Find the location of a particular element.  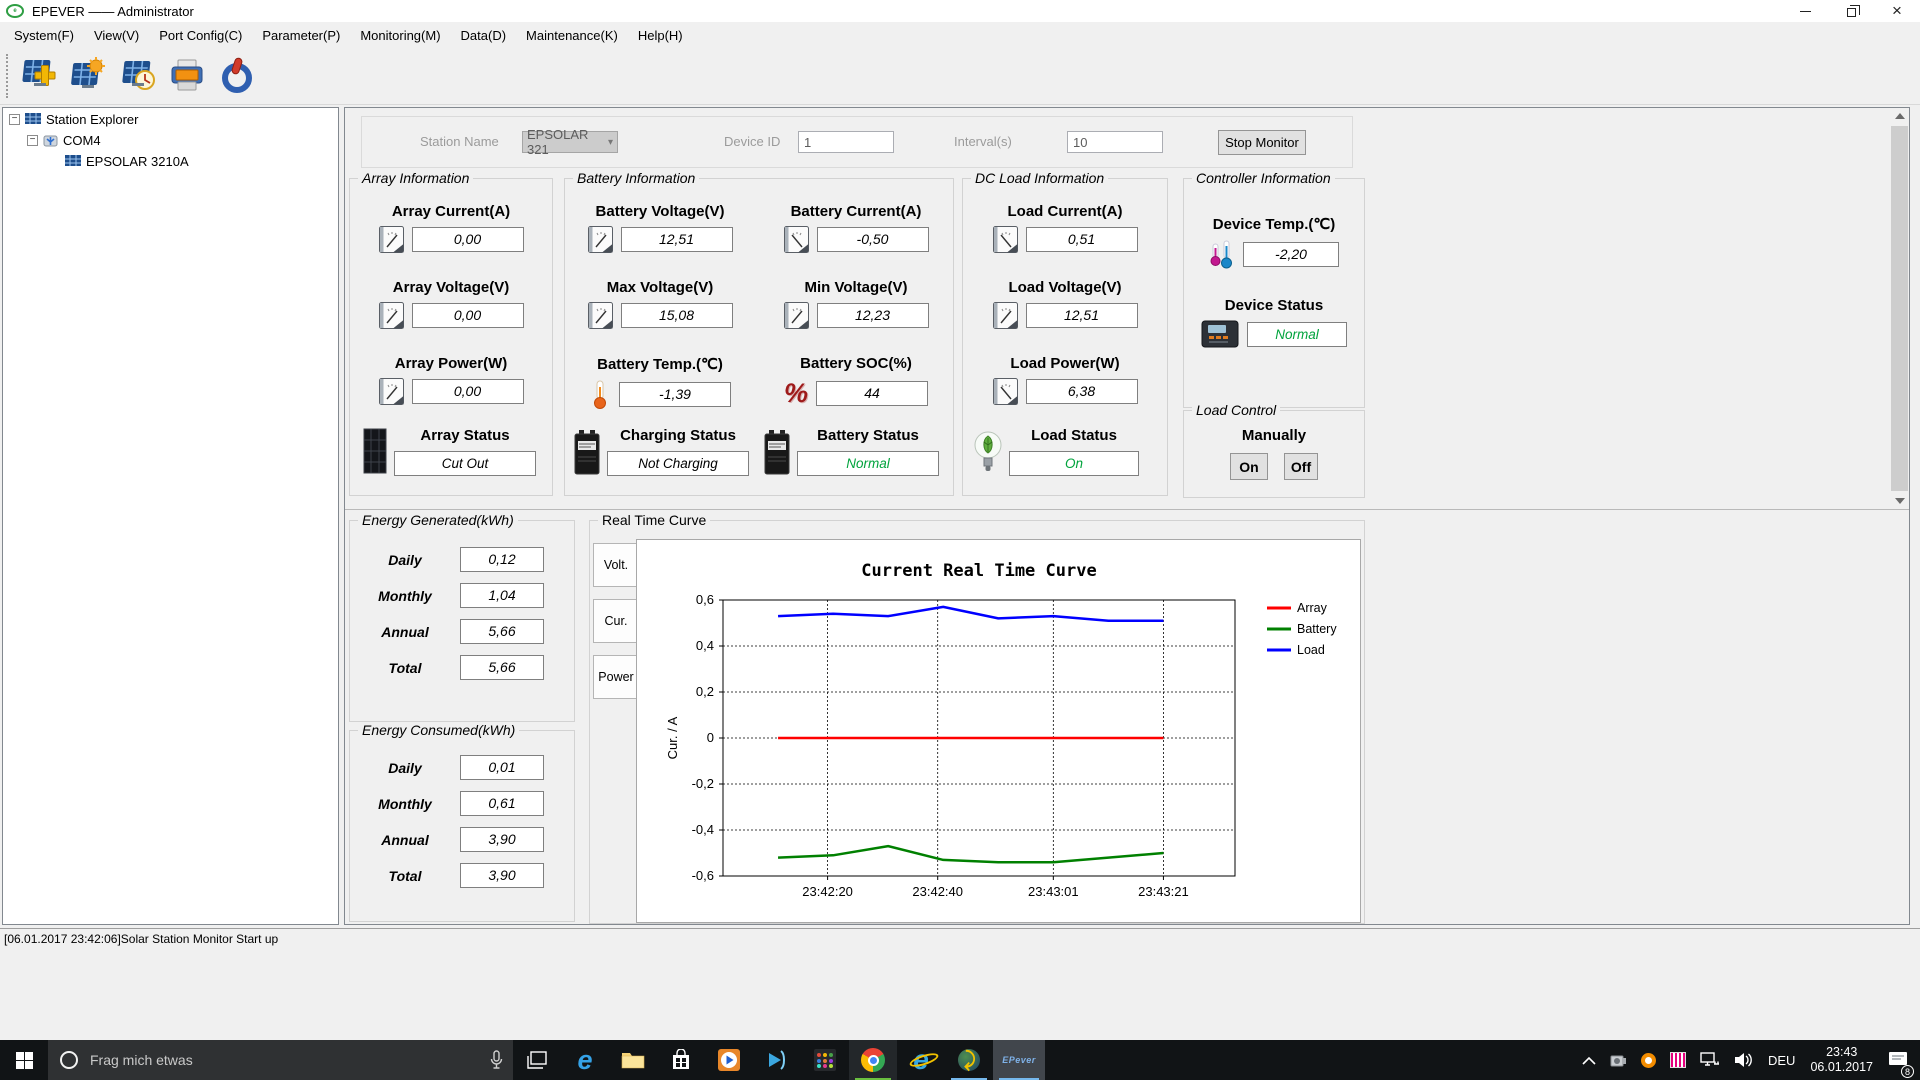

load-on-button: On is located at coordinates (1249, 466).